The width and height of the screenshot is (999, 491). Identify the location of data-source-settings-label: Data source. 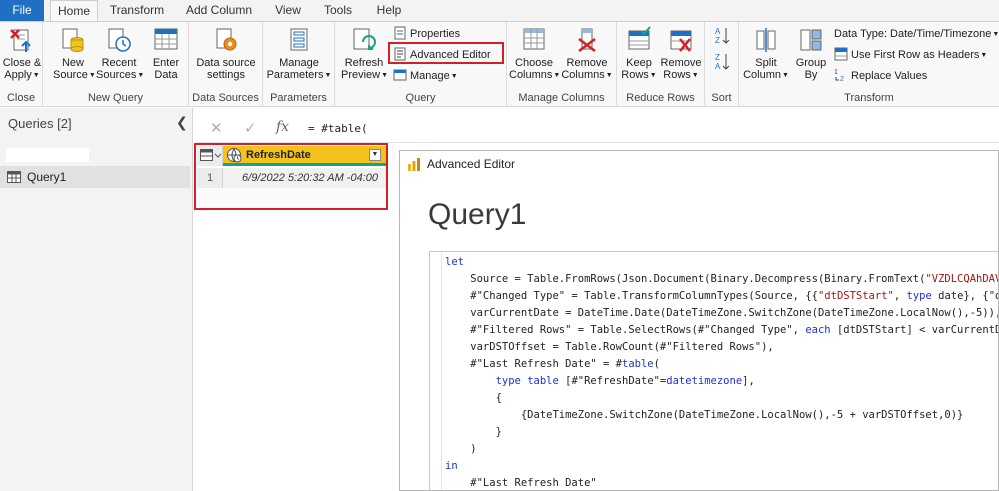
(226, 63).